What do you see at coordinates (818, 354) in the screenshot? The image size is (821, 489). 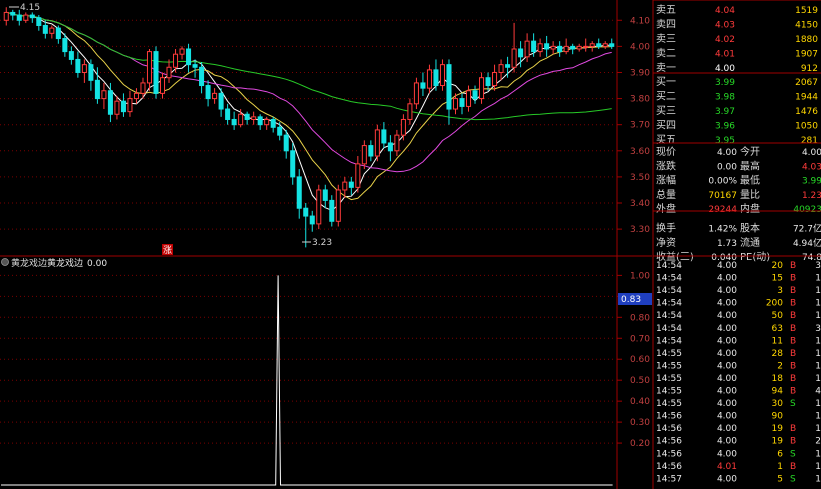 I see `trade-count: 1` at bounding box center [818, 354].